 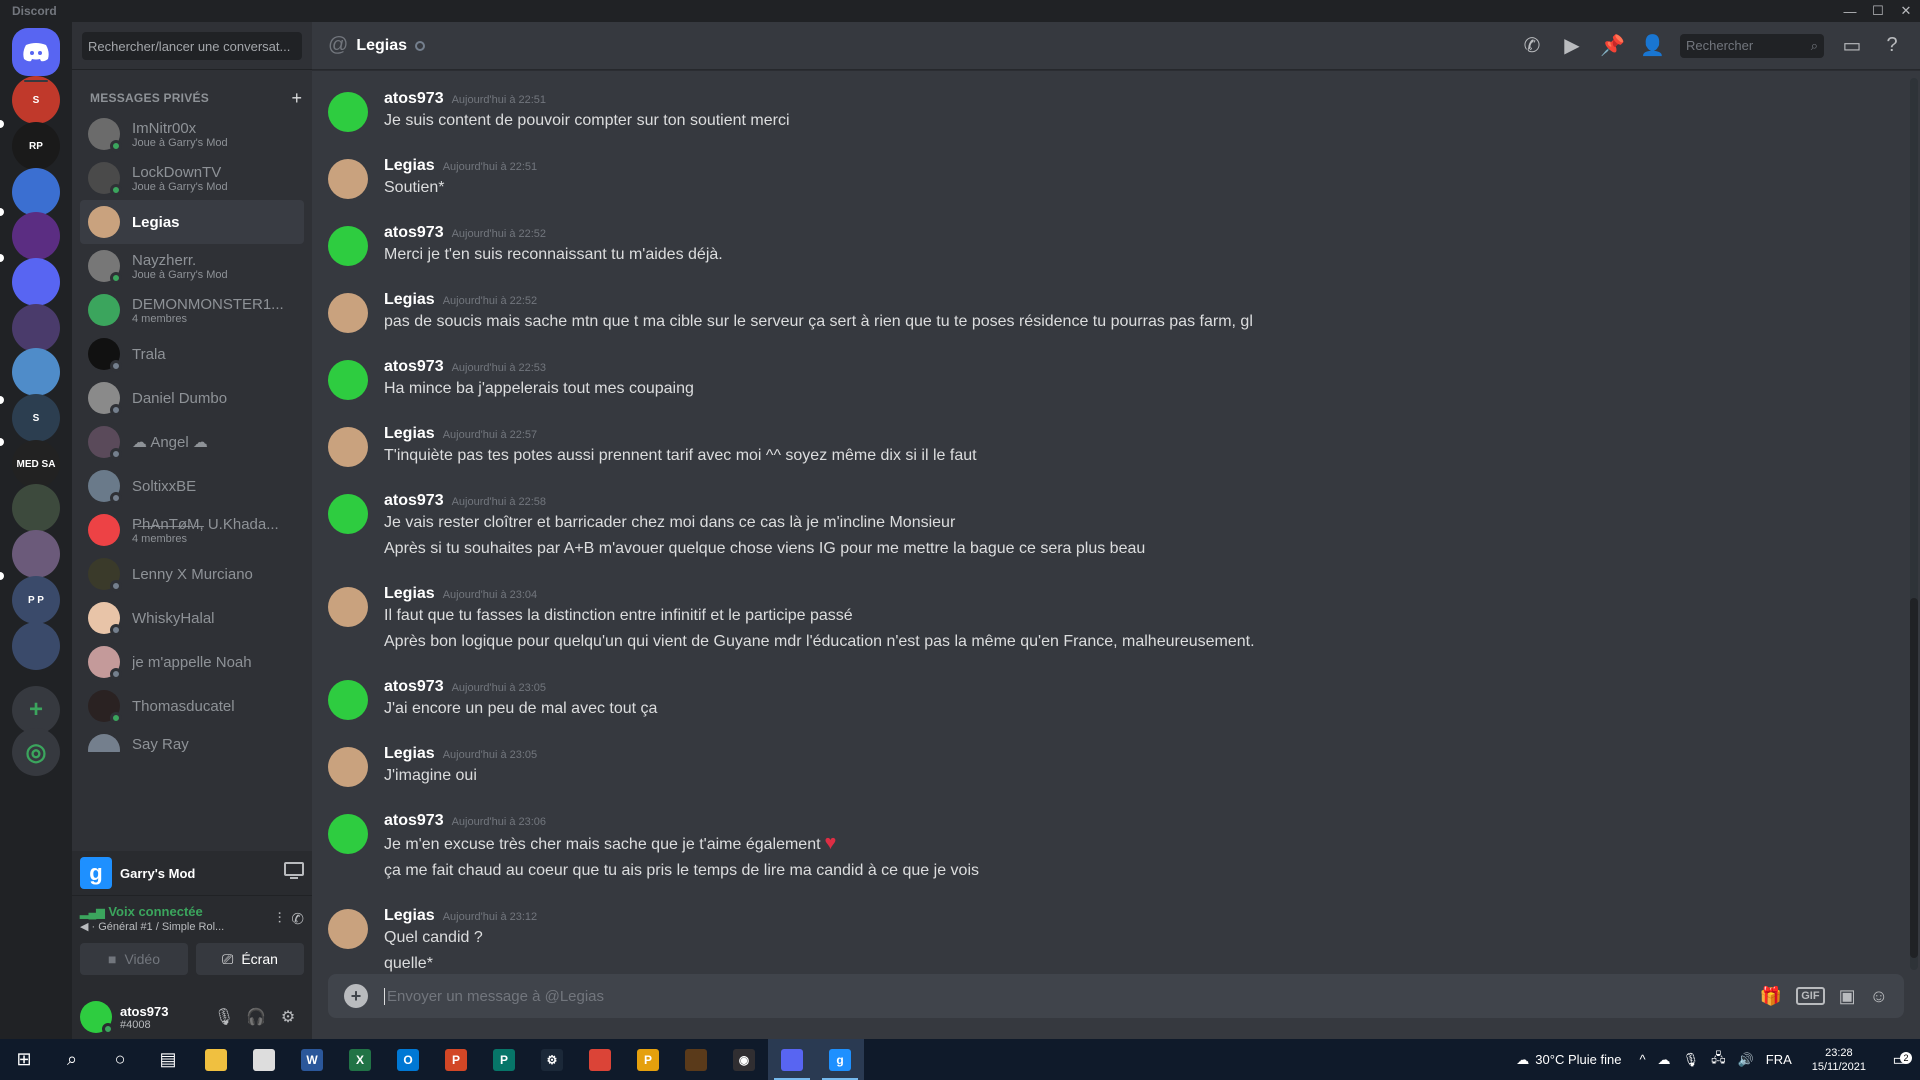 What do you see at coordinates (192, 530) in the screenshot?
I see `dm-item: P̶h̶A̶n̶T̶ø̶M̶, U.Khada... 4 membres` at bounding box center [192, 530].